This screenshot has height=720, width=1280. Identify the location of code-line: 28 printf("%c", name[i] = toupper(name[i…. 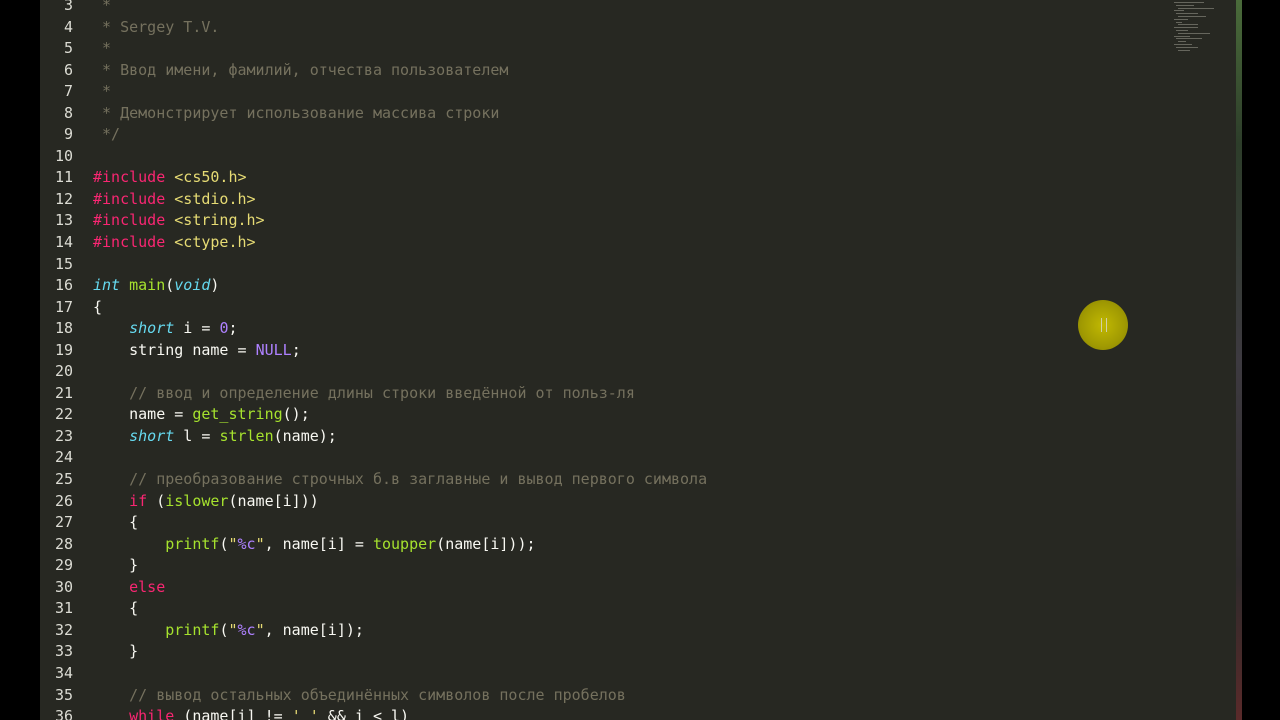
(373, 545).